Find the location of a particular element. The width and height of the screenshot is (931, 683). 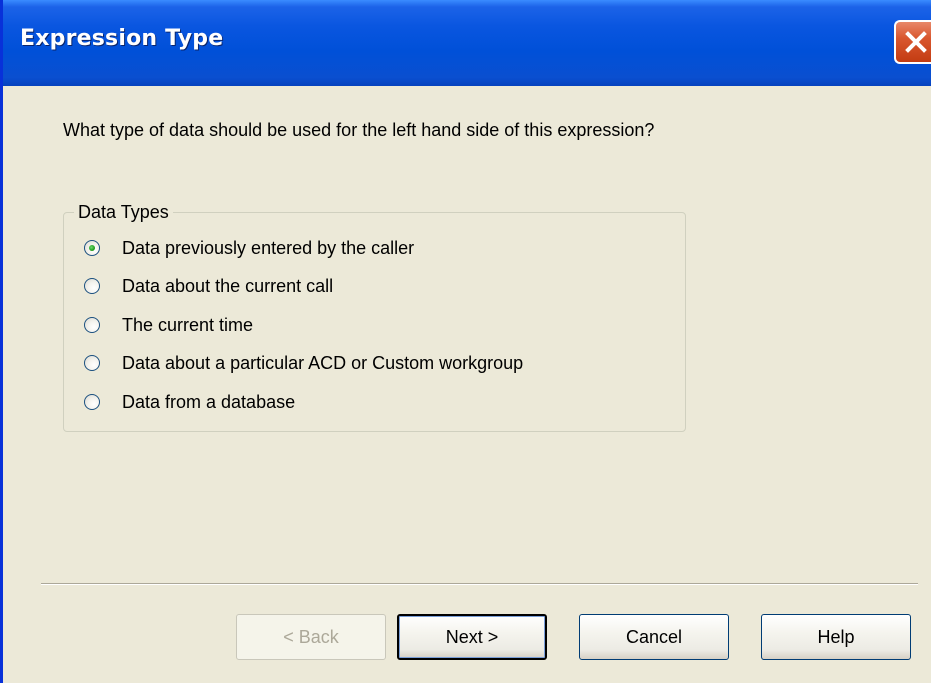

radio-option-caller-data: Data previously entered by the caller is located at coordinates (249, 248).